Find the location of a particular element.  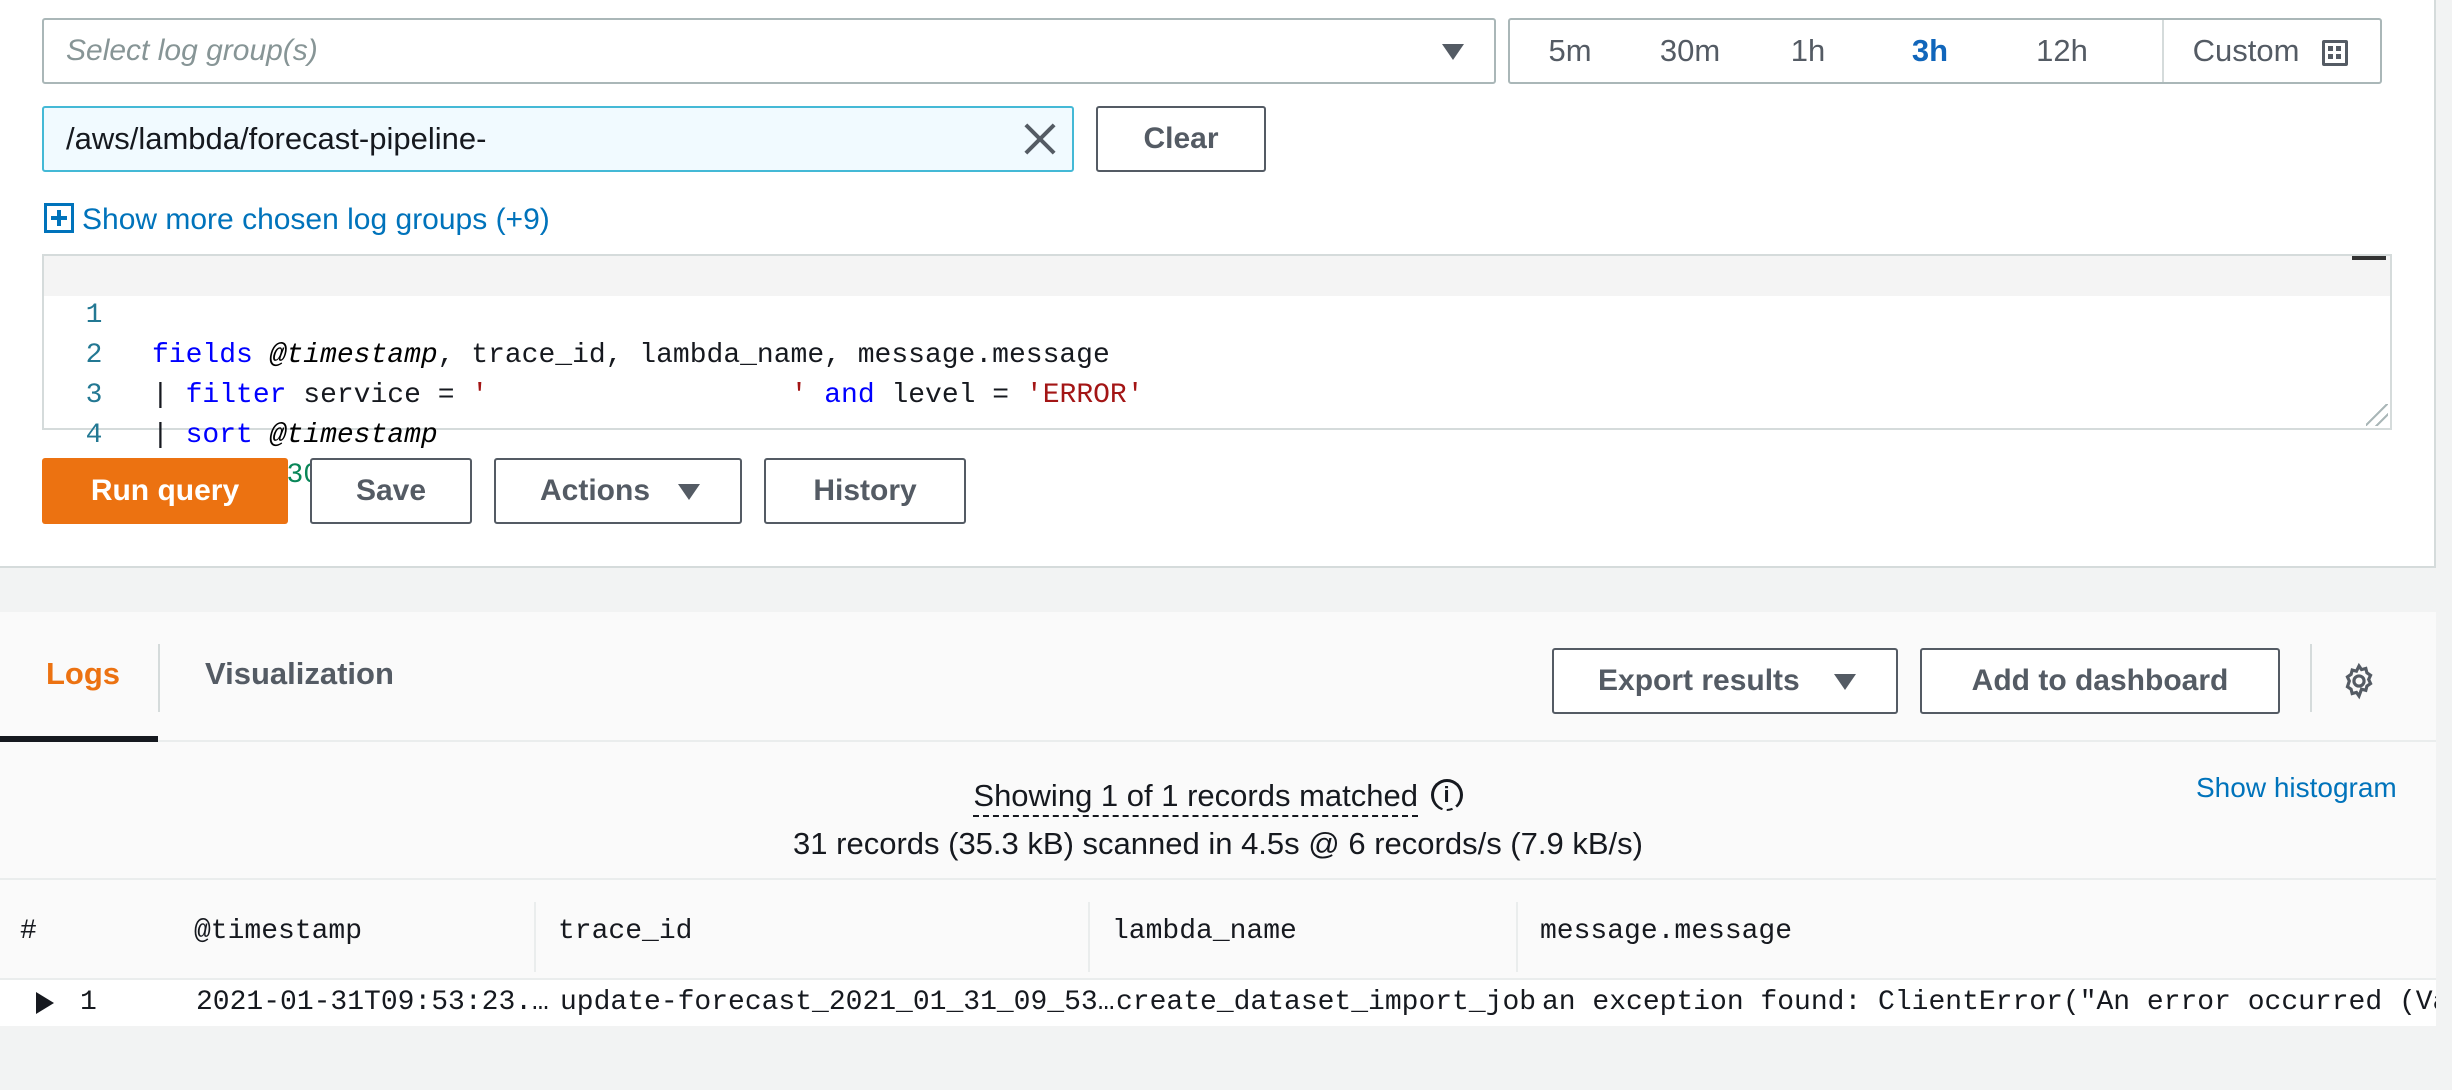

chosen-log-group-value: /aws/lambda/forecast-pipeline- is located at coordinates (276, 138).